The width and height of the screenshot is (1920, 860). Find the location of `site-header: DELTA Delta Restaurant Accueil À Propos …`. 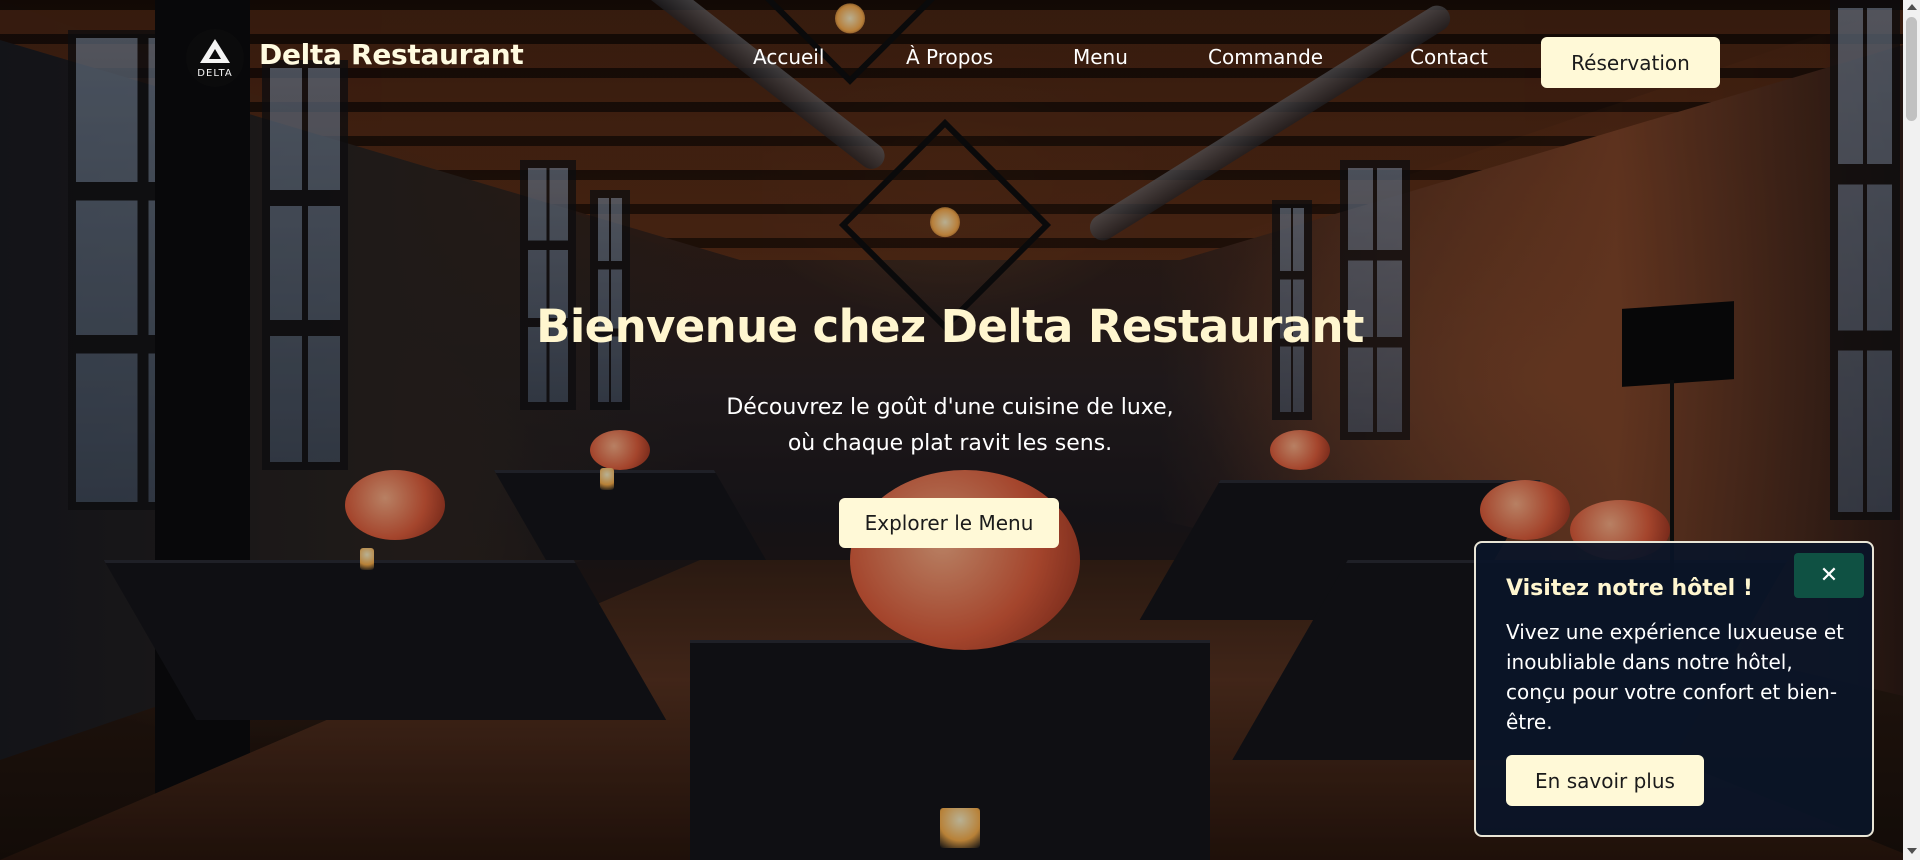

site-header: DELTA Delta Restaurant Accueil À Propos … is located at coordinates (960, 60).